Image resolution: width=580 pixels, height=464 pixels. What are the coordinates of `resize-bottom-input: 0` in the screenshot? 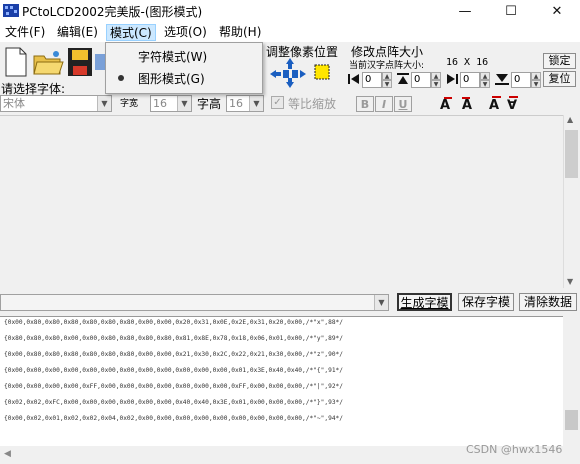 It's located at (521, 80).